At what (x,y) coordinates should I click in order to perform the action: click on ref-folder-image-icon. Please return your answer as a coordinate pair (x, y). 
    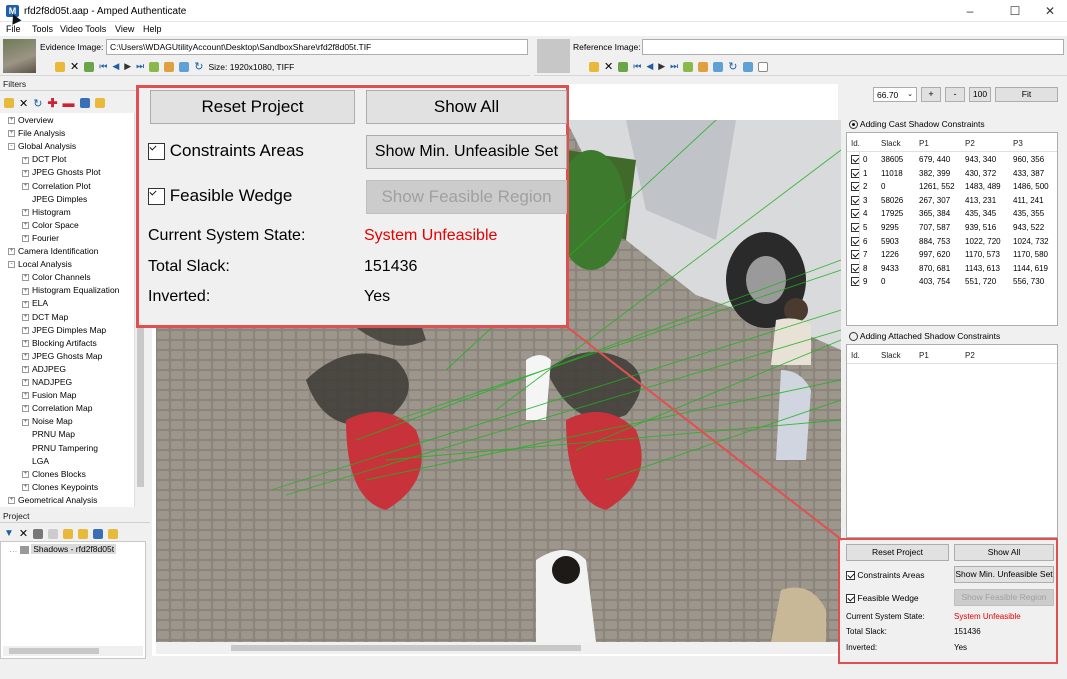
    Looking at the image, I should click on (703, 66).